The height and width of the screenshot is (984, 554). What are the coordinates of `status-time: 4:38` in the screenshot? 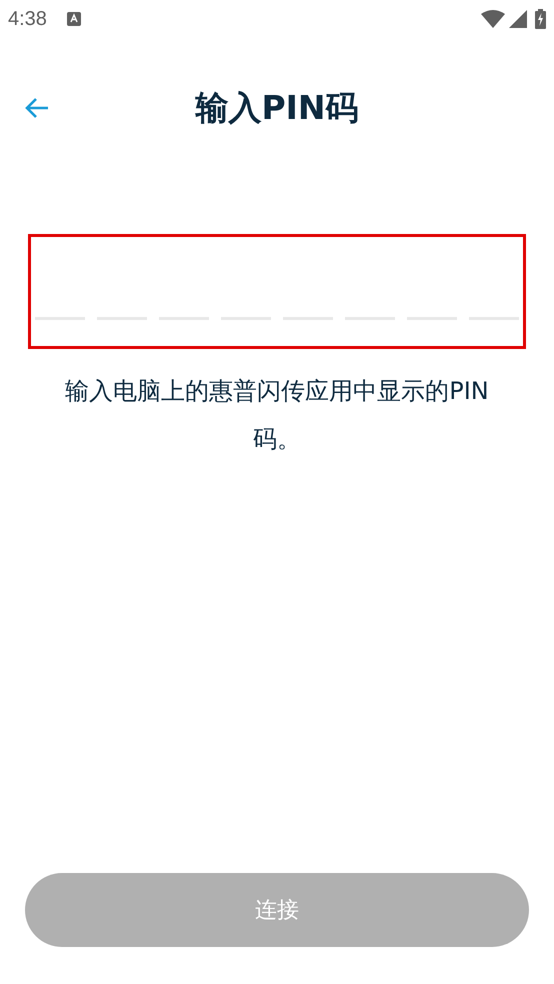 It's located at (27, 19).